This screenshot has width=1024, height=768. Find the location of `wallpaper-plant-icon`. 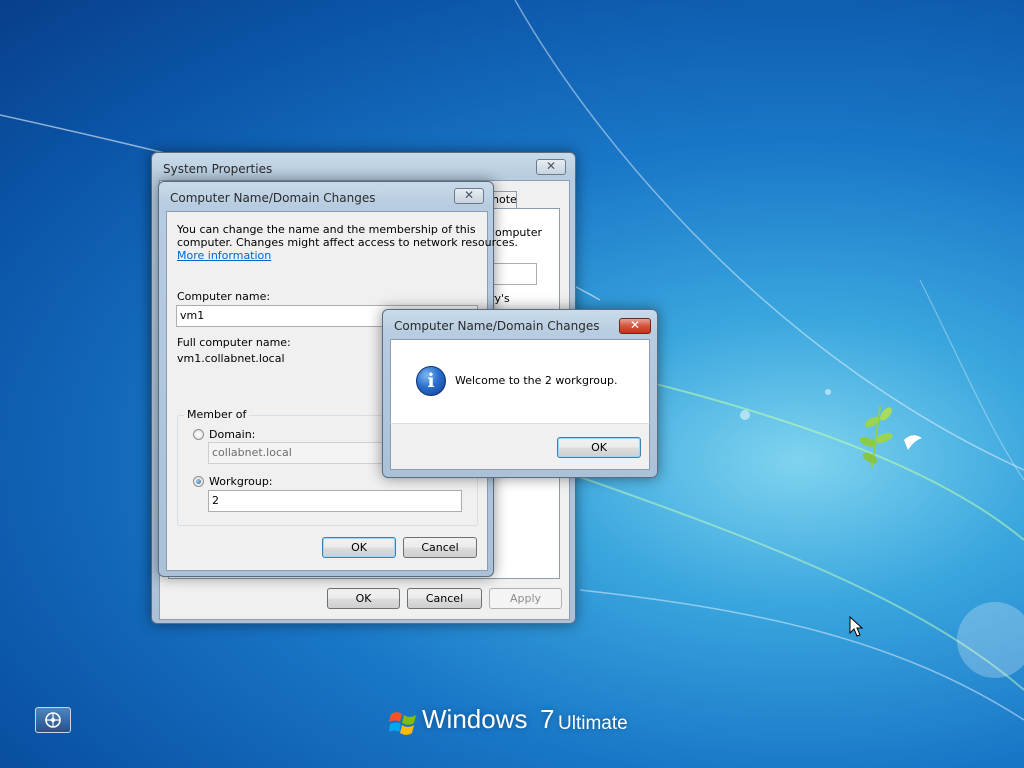

wallpaper-plant-icon is located at coordinates (890, 437).